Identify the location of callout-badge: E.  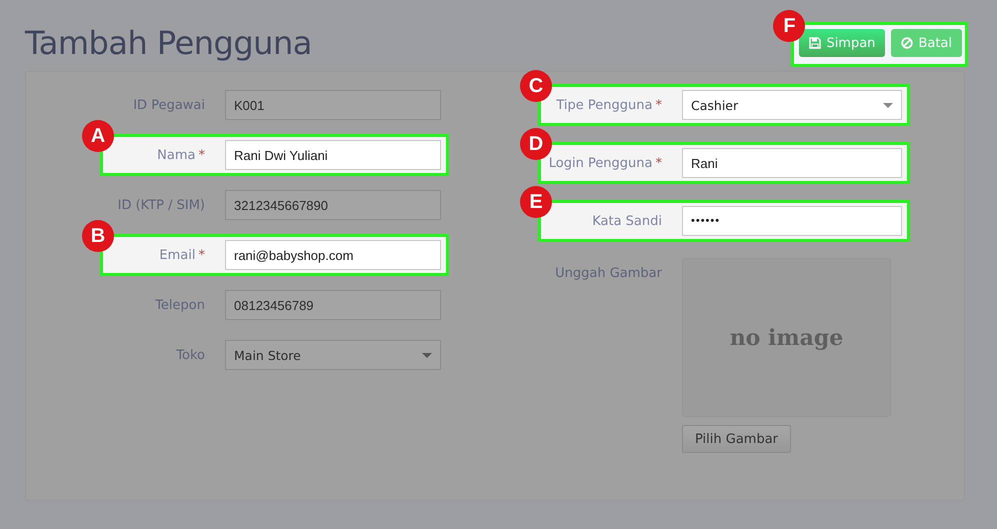
(536, 202).